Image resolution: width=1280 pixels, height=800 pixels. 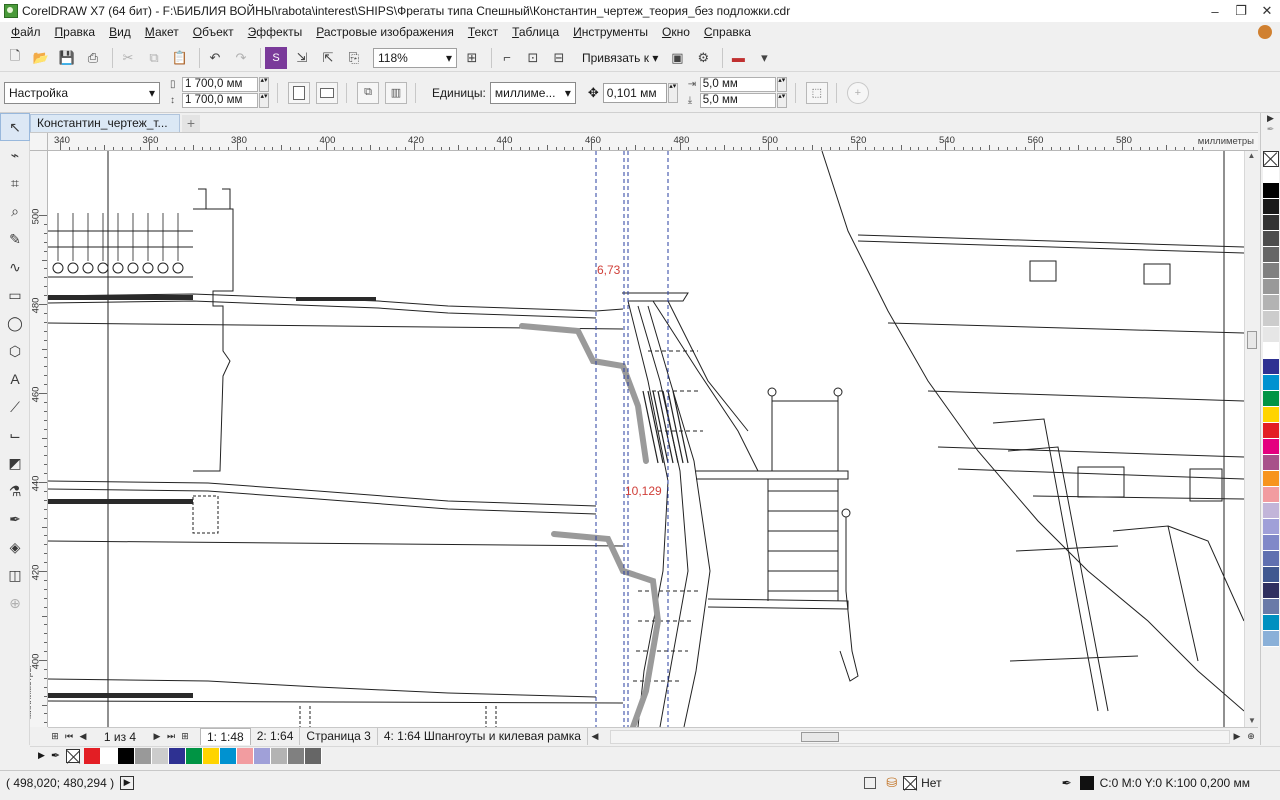 What do you see at coordinates (213, 32) in the screenshot?
I see `menu-object: Объект` at bounding box center [213, 32].